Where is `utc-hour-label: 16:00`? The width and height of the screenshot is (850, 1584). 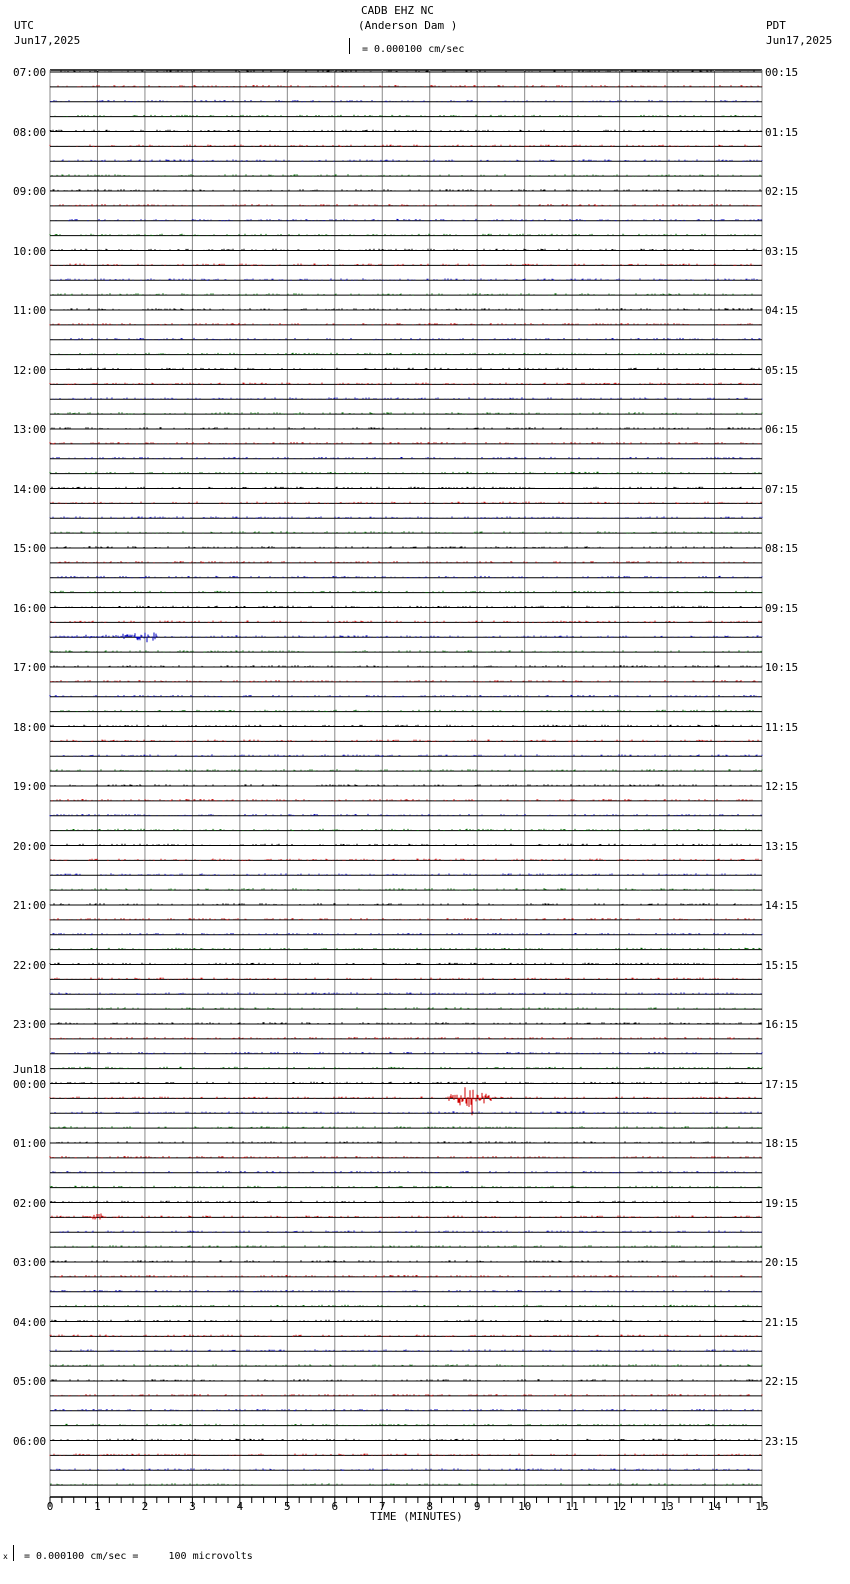
utc-hour-label: 16:00 is located at coordinates (30, 608).